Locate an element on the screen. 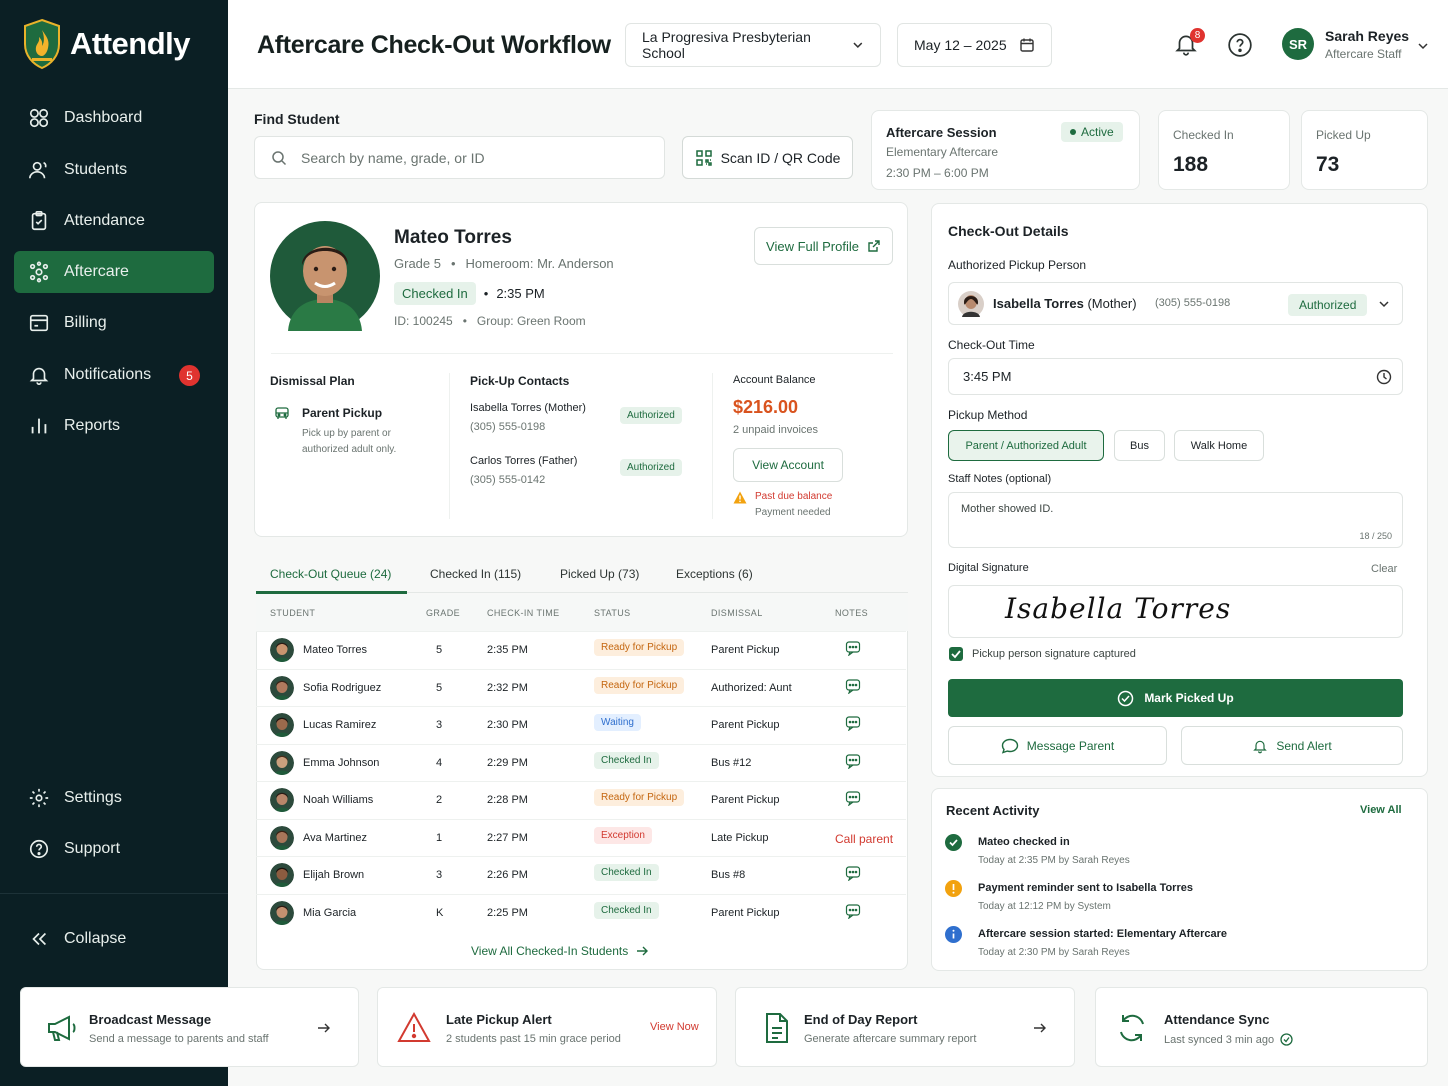 This screenshot has width=1448, height=1086. balance-warning: Past due balance is located at coordinates (794, 496).